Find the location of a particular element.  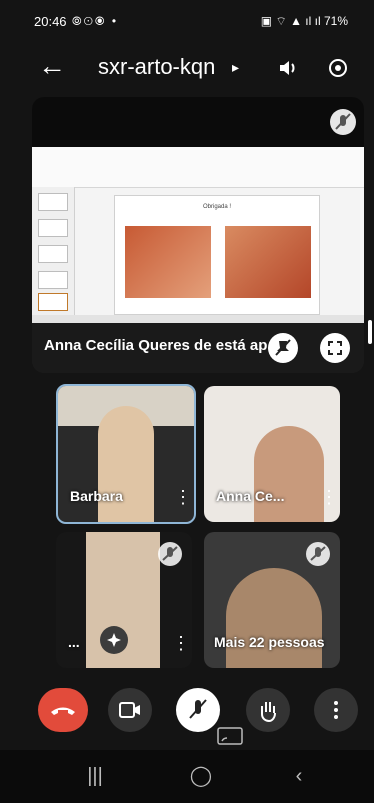

slide-thumbnails is located at coordinates (53, 252).